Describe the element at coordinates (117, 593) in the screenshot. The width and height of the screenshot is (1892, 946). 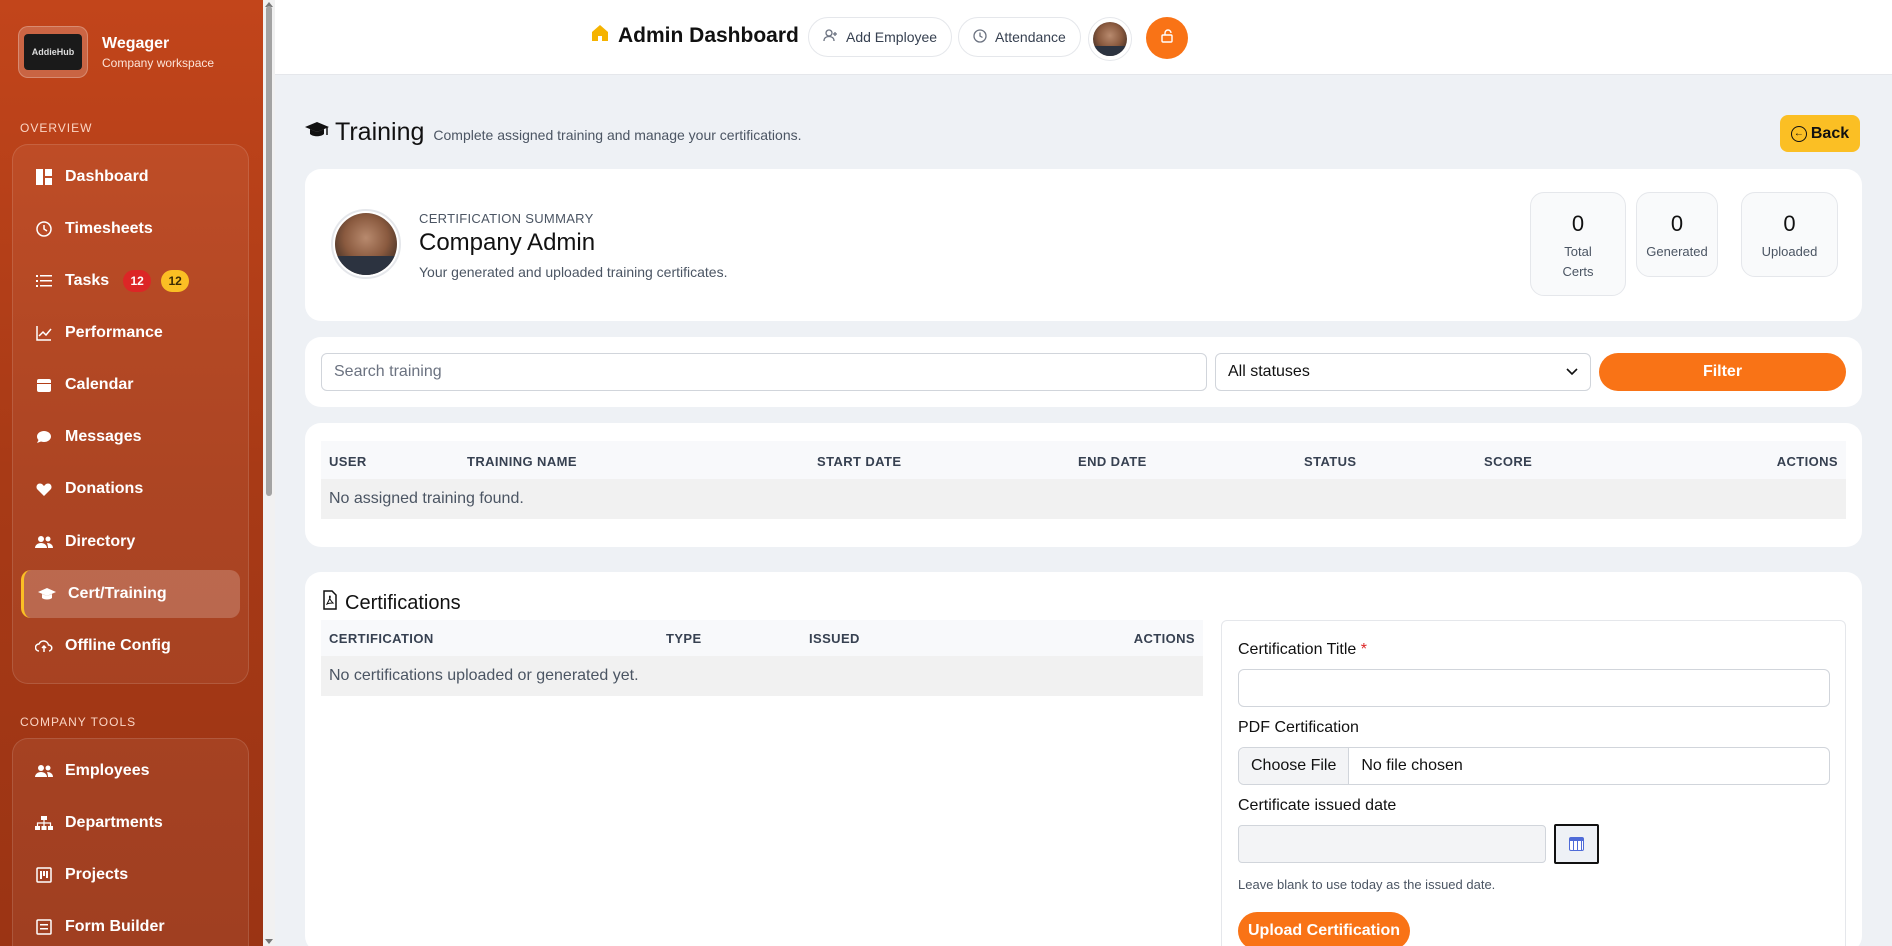
I see `sidebar-item-label: Cert/Training` at that location.